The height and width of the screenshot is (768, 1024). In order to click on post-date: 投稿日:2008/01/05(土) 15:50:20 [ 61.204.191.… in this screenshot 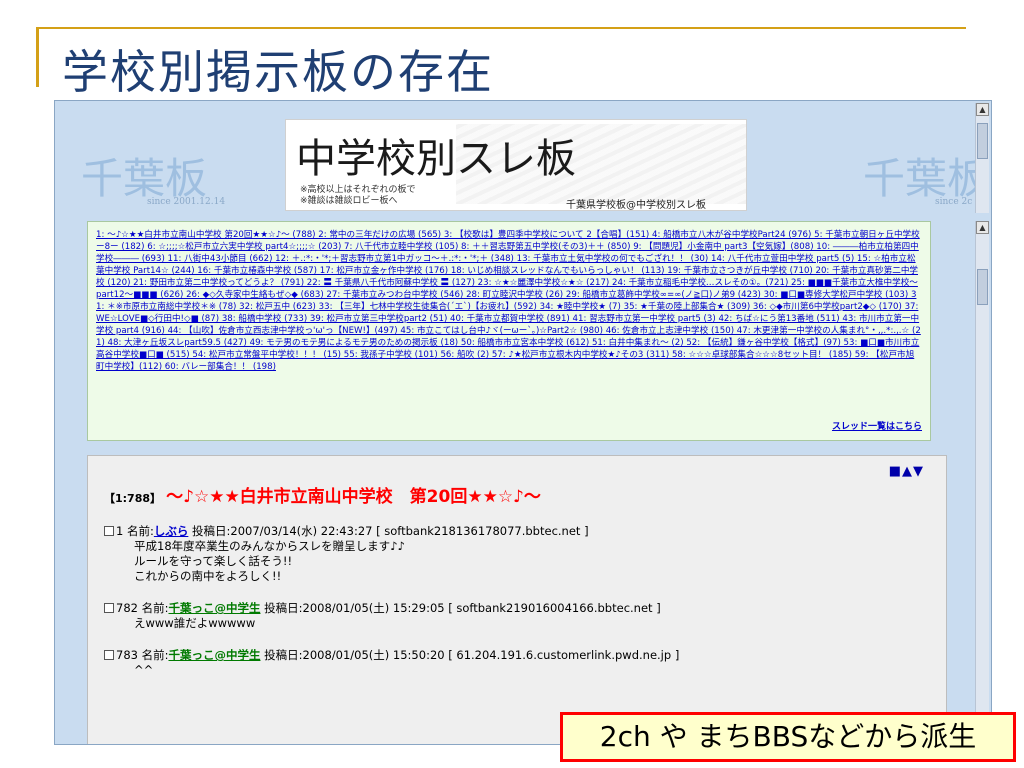, I will do `click(472, 655)`.